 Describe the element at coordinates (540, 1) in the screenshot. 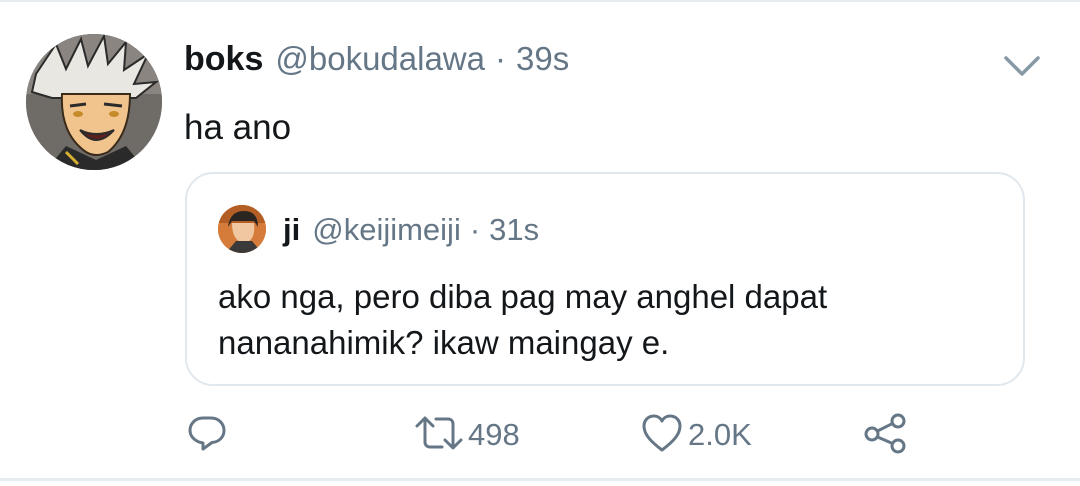

I see `top-divider` at that location.